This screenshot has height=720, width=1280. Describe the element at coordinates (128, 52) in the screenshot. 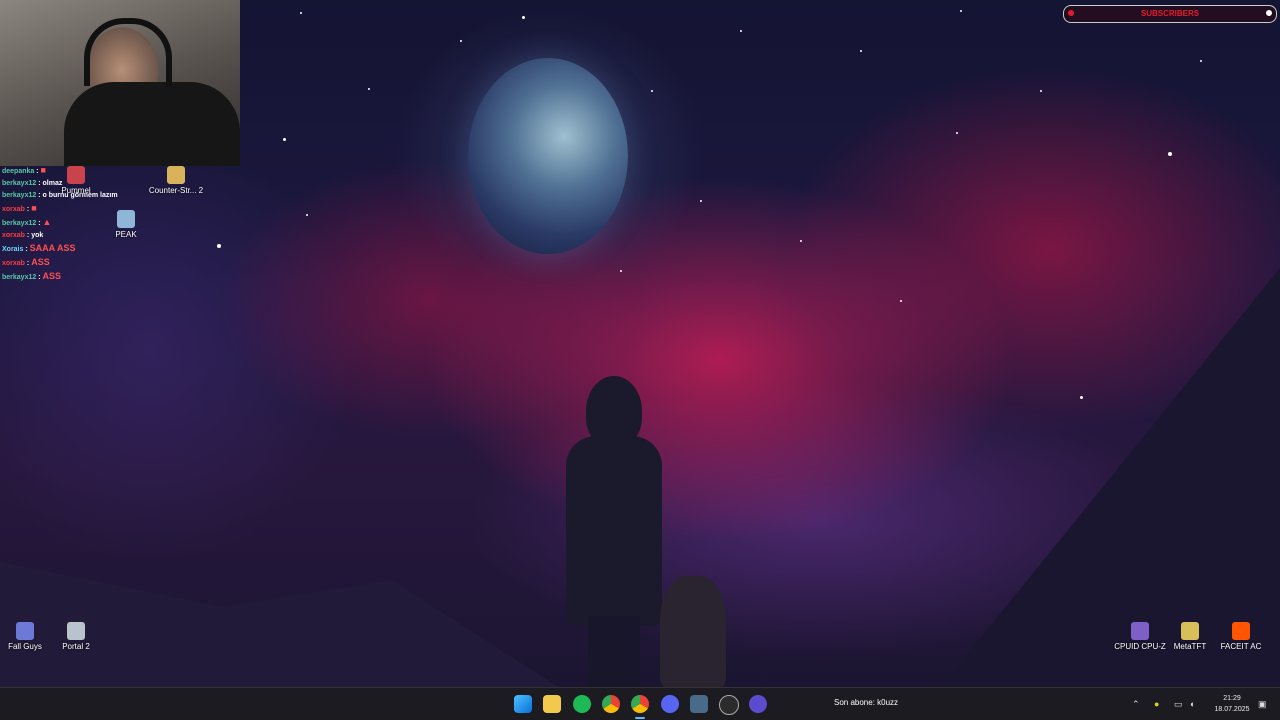

I see `headset-icon` at that location.